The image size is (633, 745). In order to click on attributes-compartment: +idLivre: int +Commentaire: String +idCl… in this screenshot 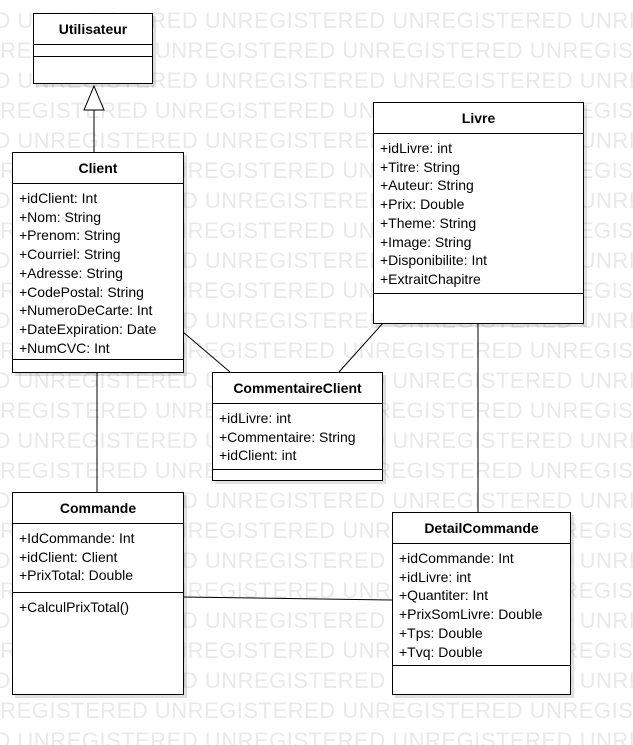, I will do `click(297, 437)`.